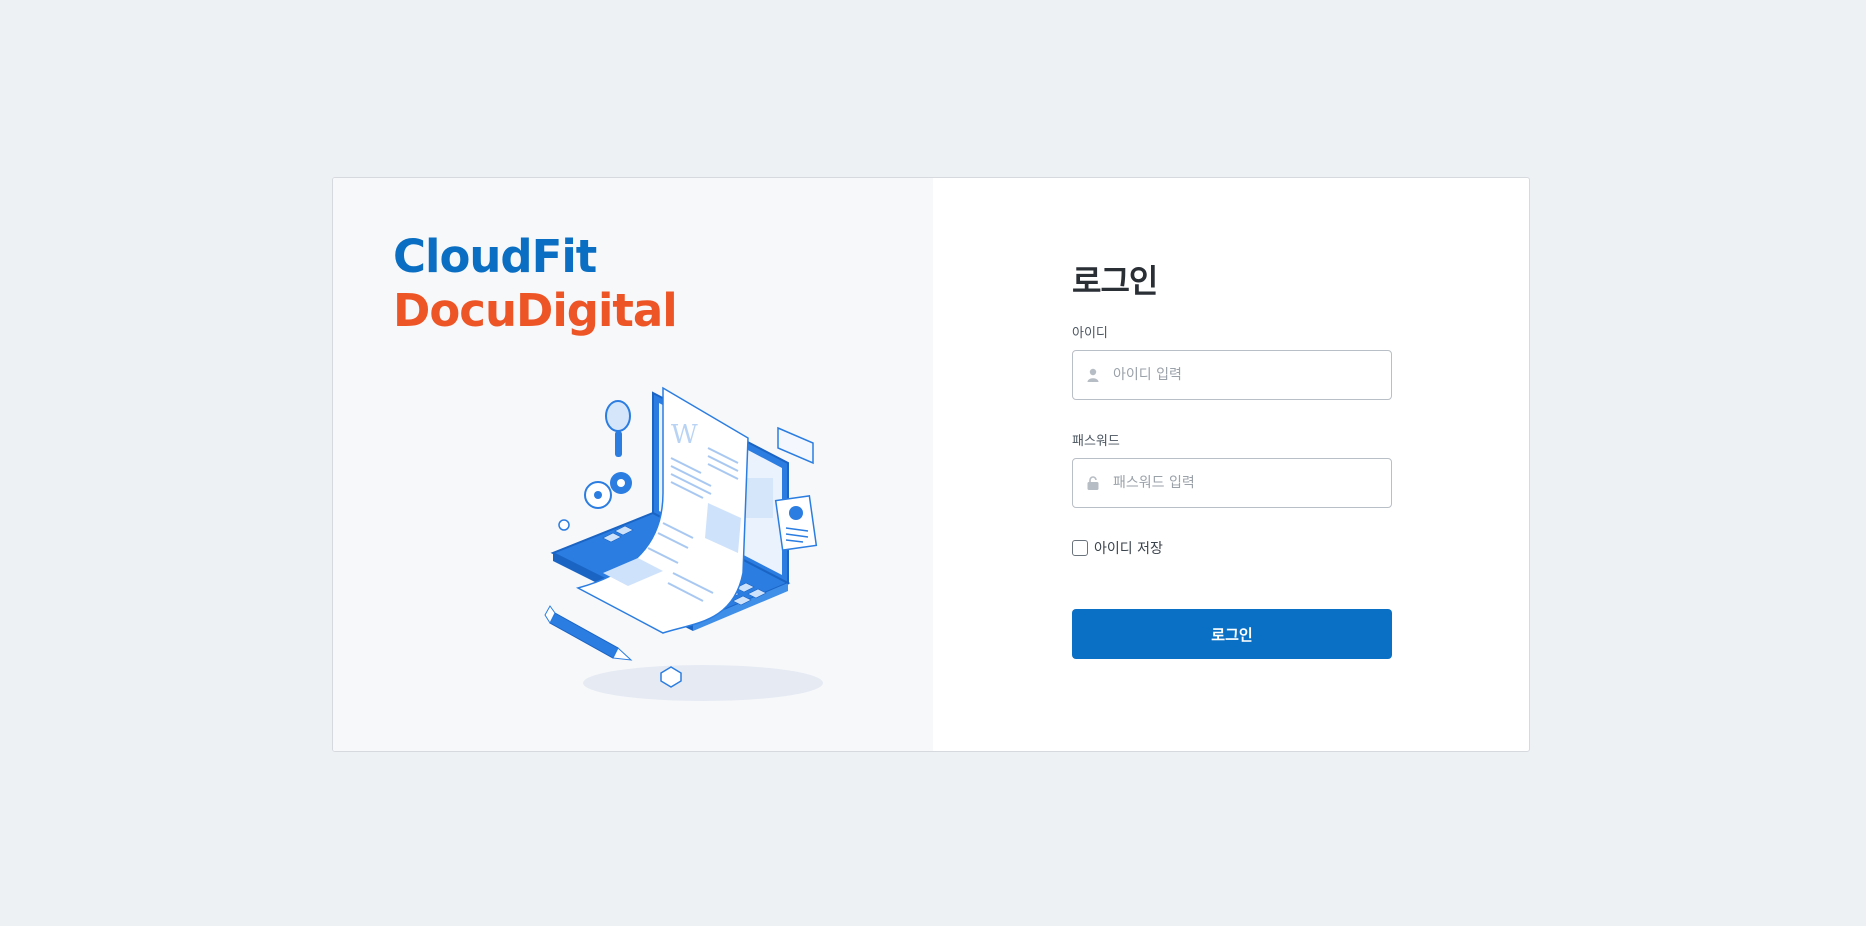  I want to click on remember-id-label: 아이디 저장, so click(1128, 548).